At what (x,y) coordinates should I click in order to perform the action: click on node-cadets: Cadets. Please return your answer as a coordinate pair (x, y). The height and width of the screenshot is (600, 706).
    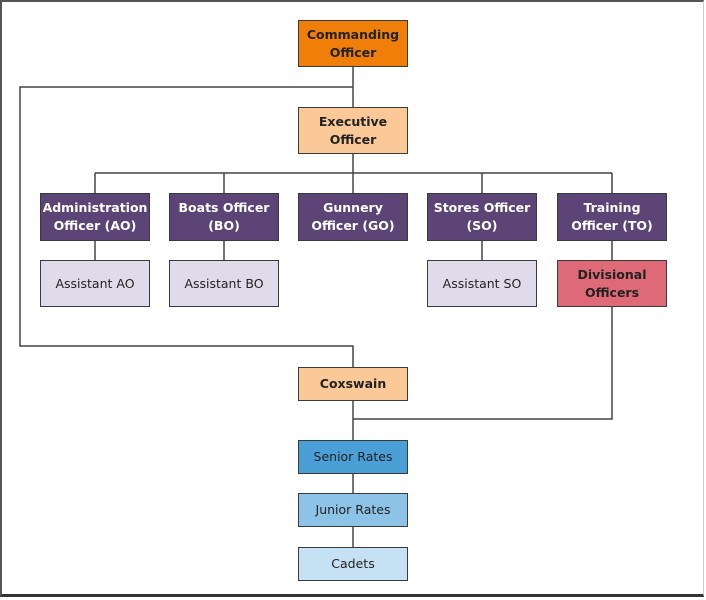
    Looking at the image, I should click on (353, 564).